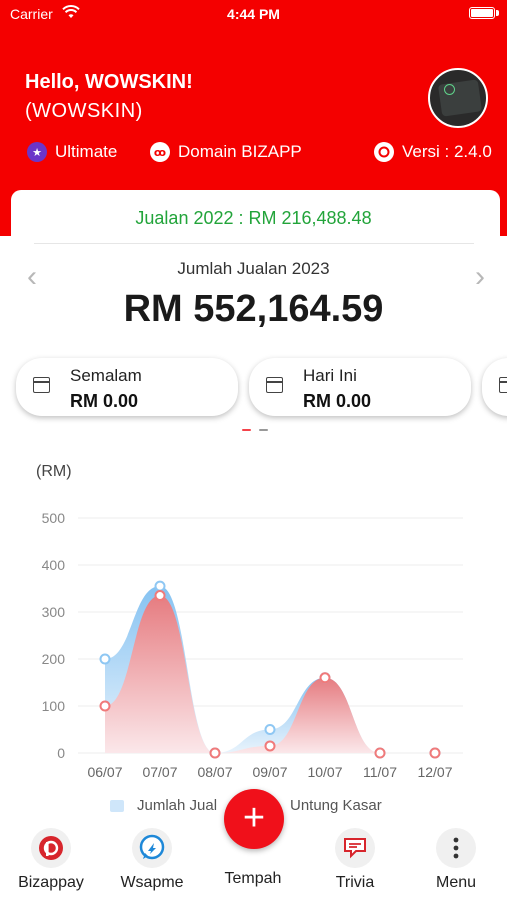 Image resolution: width=507 pixels, height=900 pixels. What do you see at coordinates (253, 218) in the screenshot?
I see `previous-year-sales: Jualan 2022 : RM 216,488.48` at bounding box center [253, 218].